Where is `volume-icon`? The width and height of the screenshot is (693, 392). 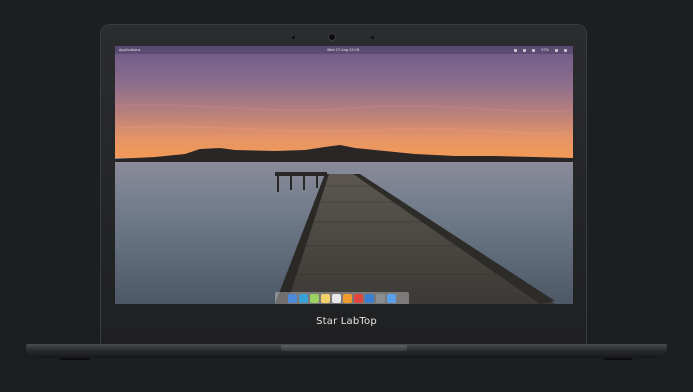
volume-icon is located at coordinates (525, 50).